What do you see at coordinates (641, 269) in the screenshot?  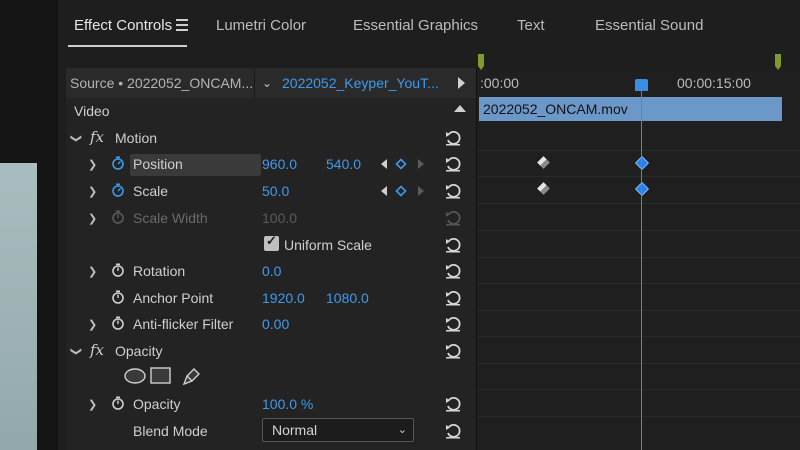 I see `playhead-line` at bounding box center [641, 269].